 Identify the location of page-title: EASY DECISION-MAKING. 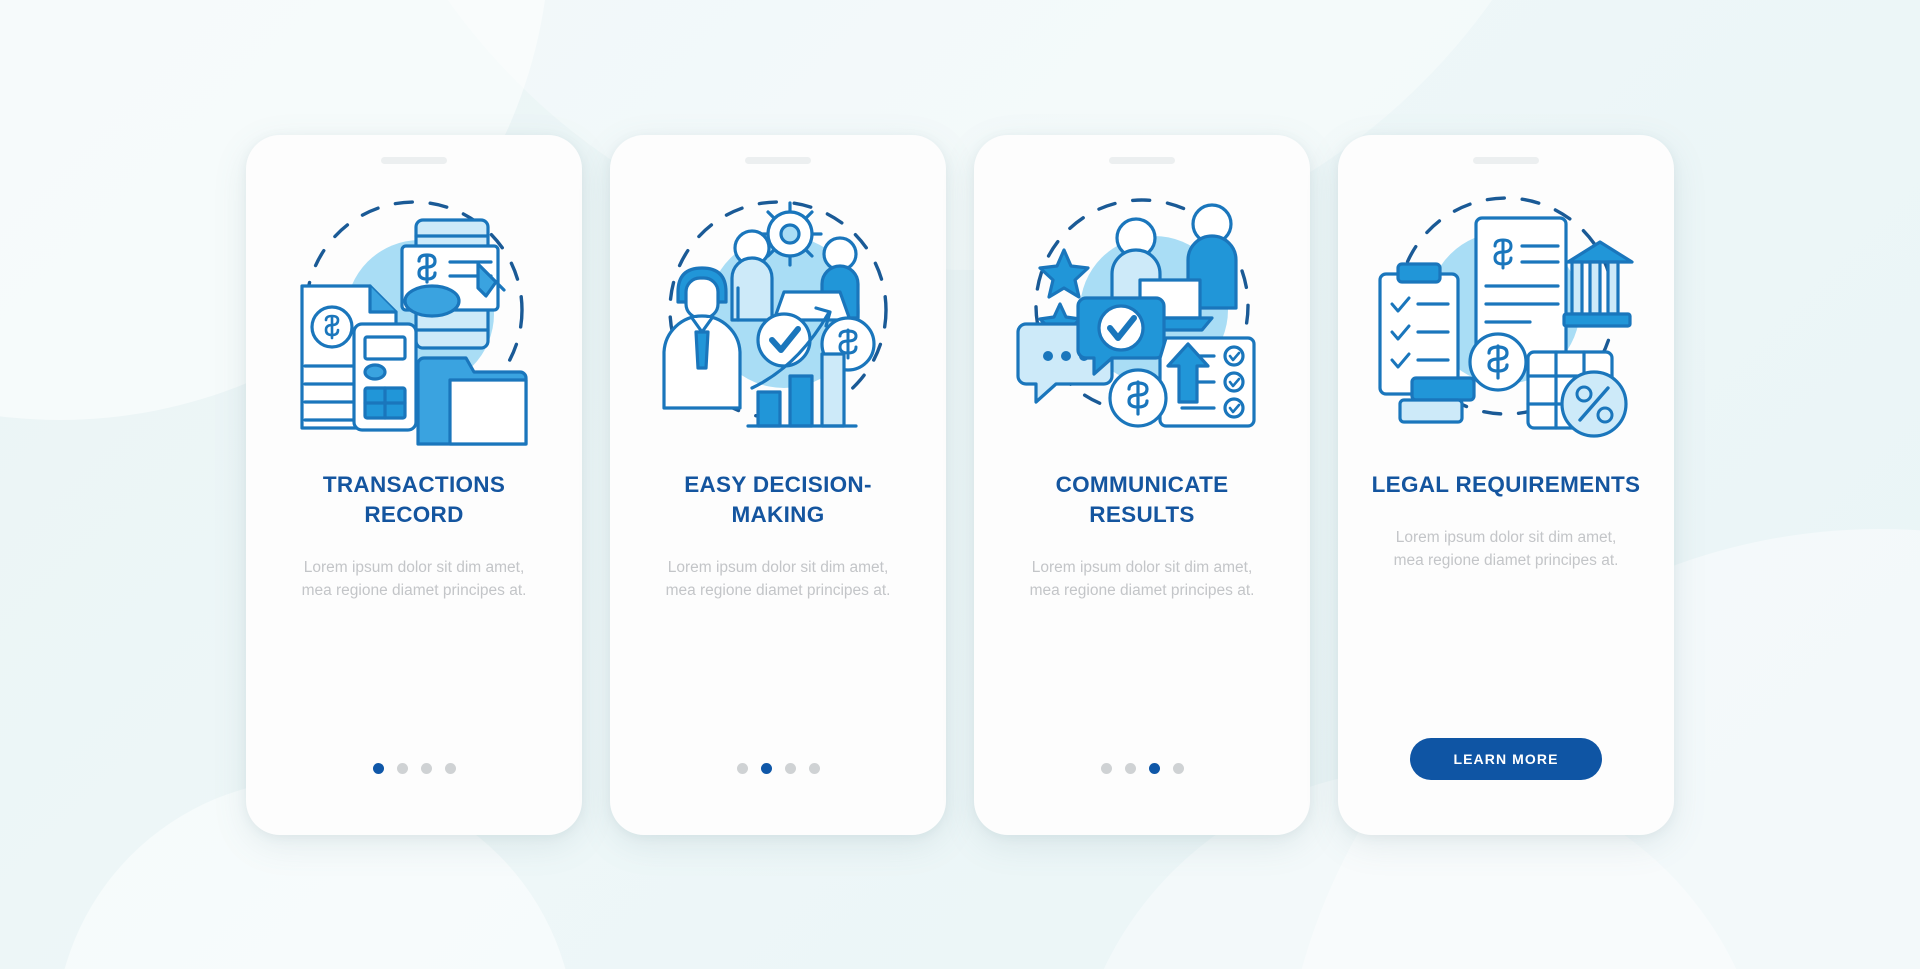
(778, 499).